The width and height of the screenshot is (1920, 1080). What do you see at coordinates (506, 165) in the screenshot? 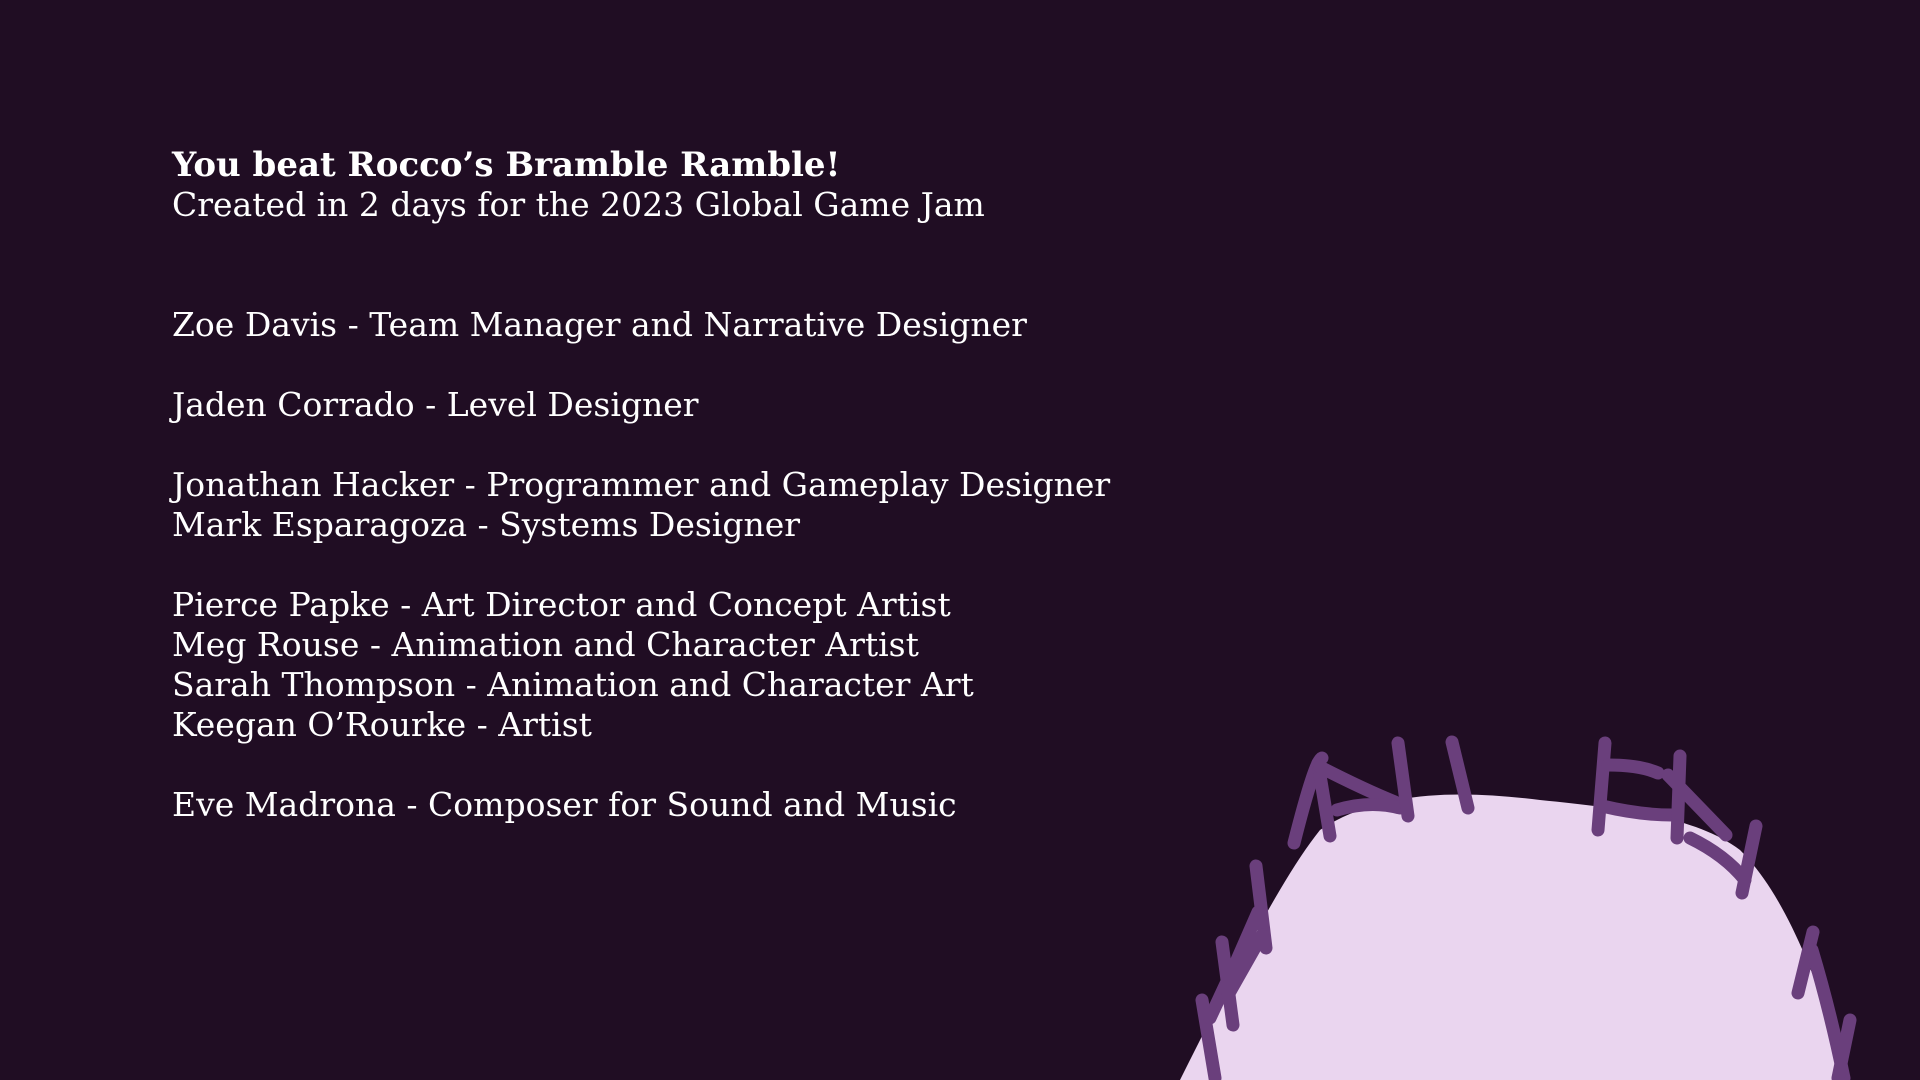
I see `game-complete-title: You beat Rocco’s Bramble Ramble!` at bounding box center [506, 165].